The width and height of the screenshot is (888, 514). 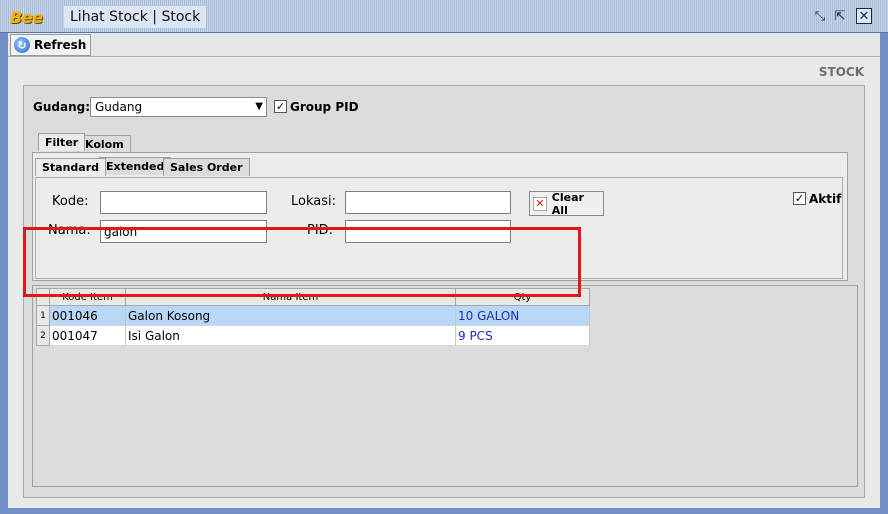 What do you see at coordinates (62, 107) in the screenshot?
I see `gudang-label: Gudang:` at bounding box center [62, 107].